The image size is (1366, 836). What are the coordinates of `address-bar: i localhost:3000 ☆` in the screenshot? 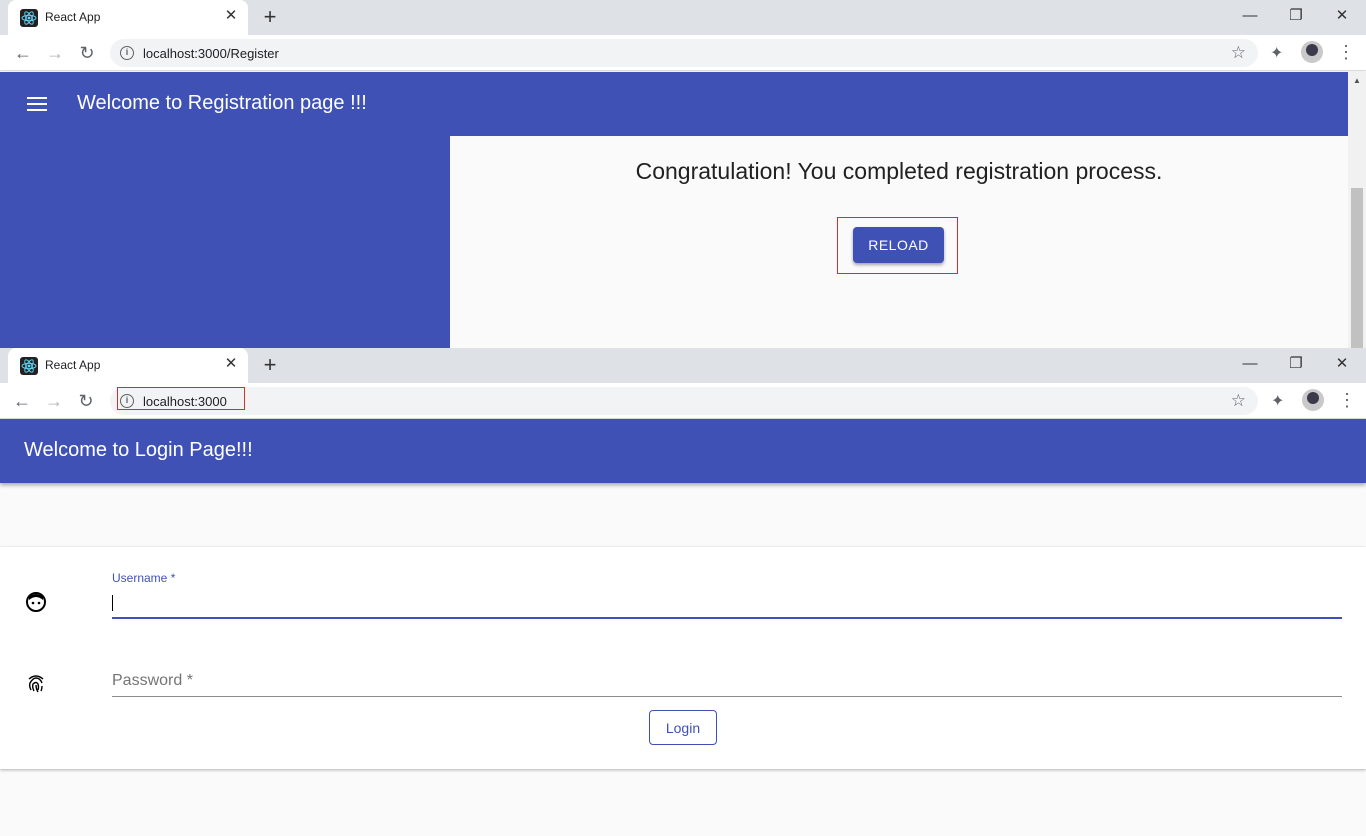 It's located at (684, 401).